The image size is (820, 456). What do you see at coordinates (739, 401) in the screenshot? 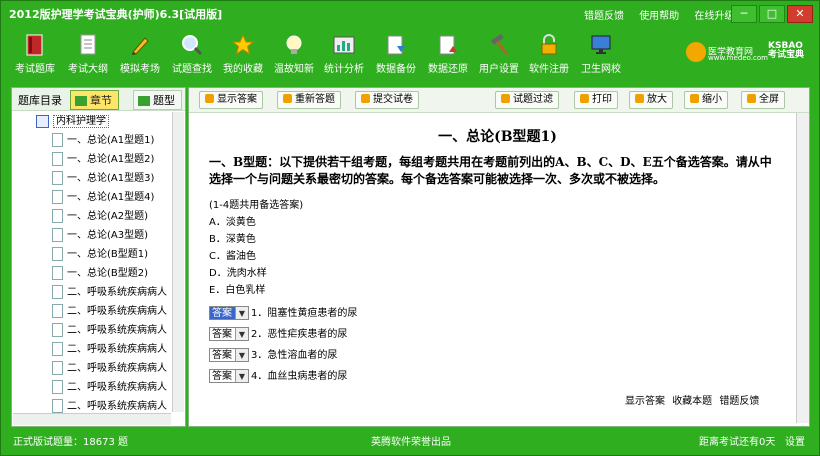
I see `footer-error-feedback: 错题反馈` at bounding box center [739, 401].